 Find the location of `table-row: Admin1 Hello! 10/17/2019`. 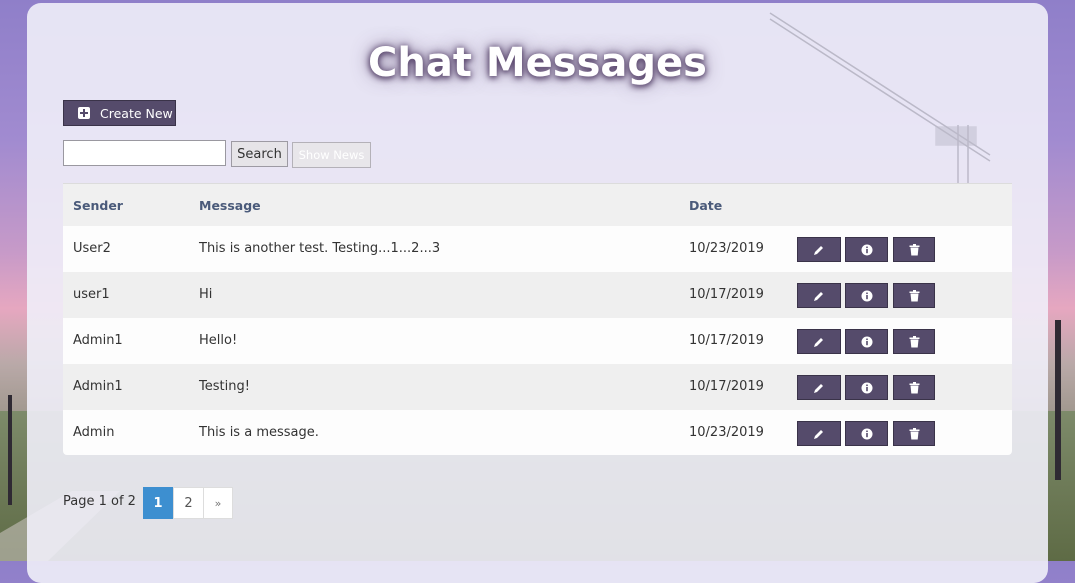

table-row: Admin1 Hello! 10/17/2019 is located at coordinates (537, 341).